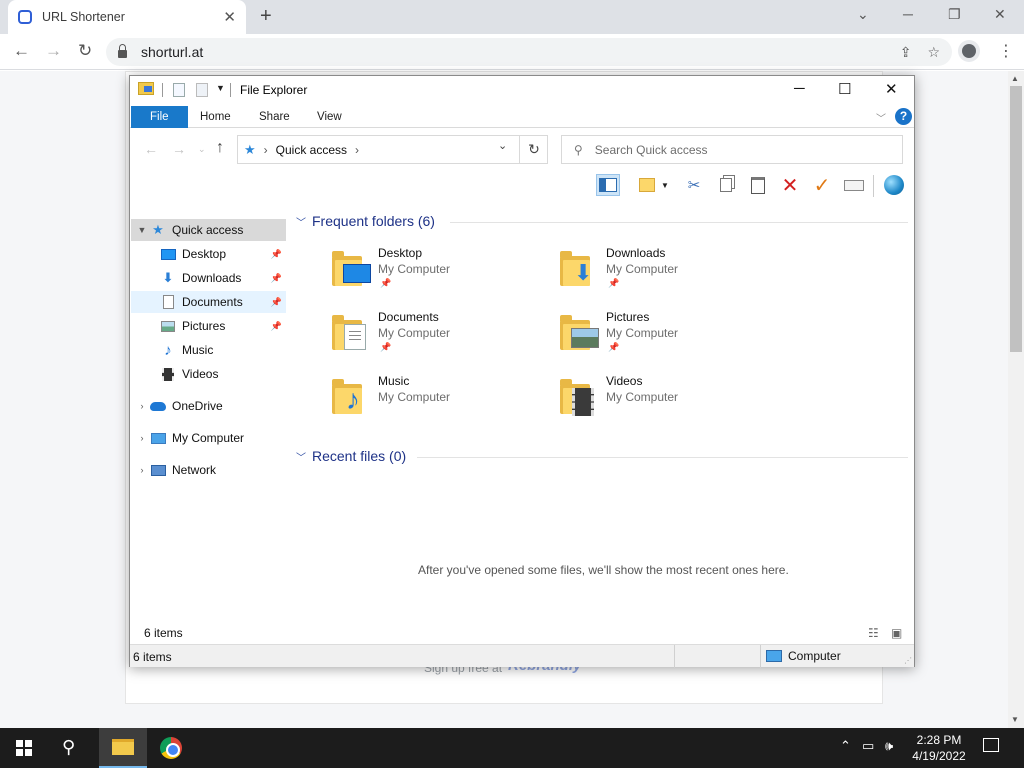 Image resolution: width=1024 pixels, height=768 pixels. Describe the element at coordinates (906, 52) in the screenshot. I see `share-icon: ⇪` at that location.